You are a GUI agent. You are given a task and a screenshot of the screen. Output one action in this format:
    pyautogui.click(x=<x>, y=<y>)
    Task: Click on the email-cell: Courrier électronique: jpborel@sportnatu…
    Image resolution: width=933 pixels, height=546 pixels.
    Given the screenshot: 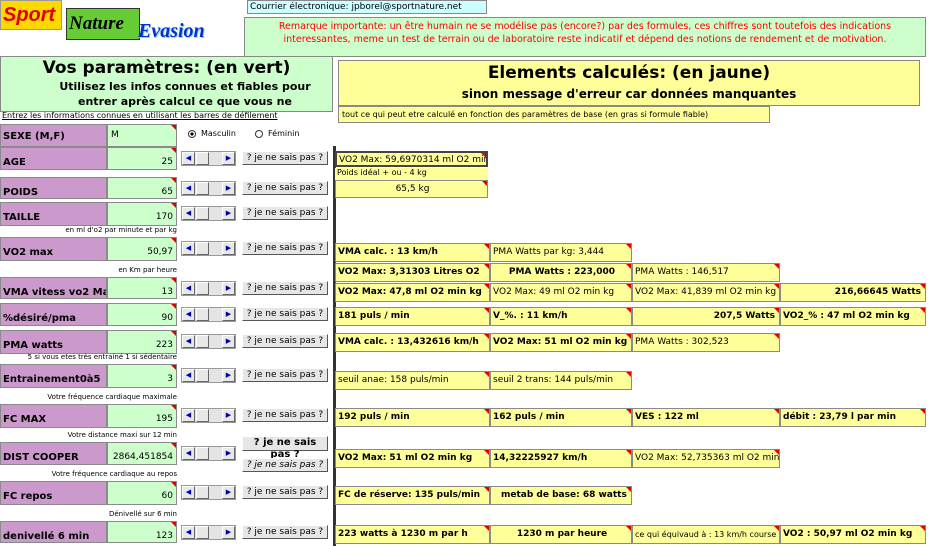 What is the action you would take?
    pyautogui.click(x=367, y=7)
    